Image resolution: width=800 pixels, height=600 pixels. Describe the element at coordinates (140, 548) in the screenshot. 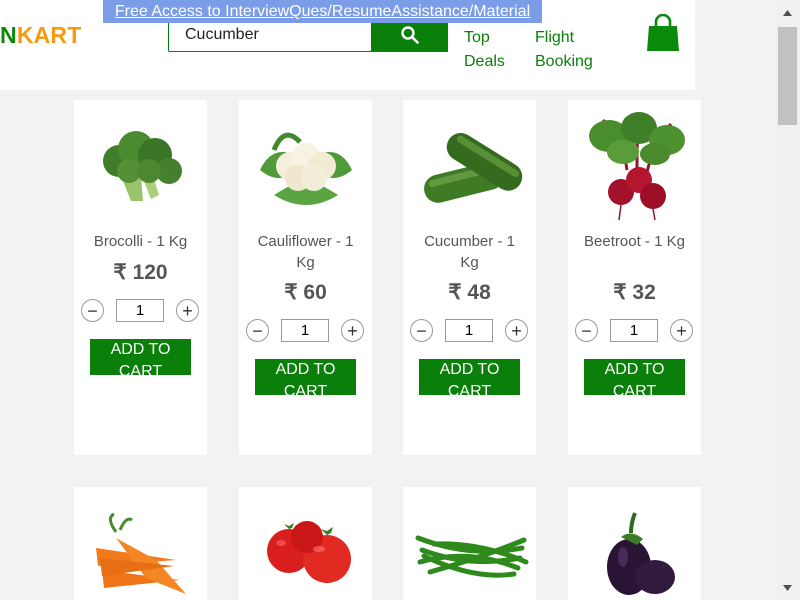

I see `product-image-carrot` at that location.